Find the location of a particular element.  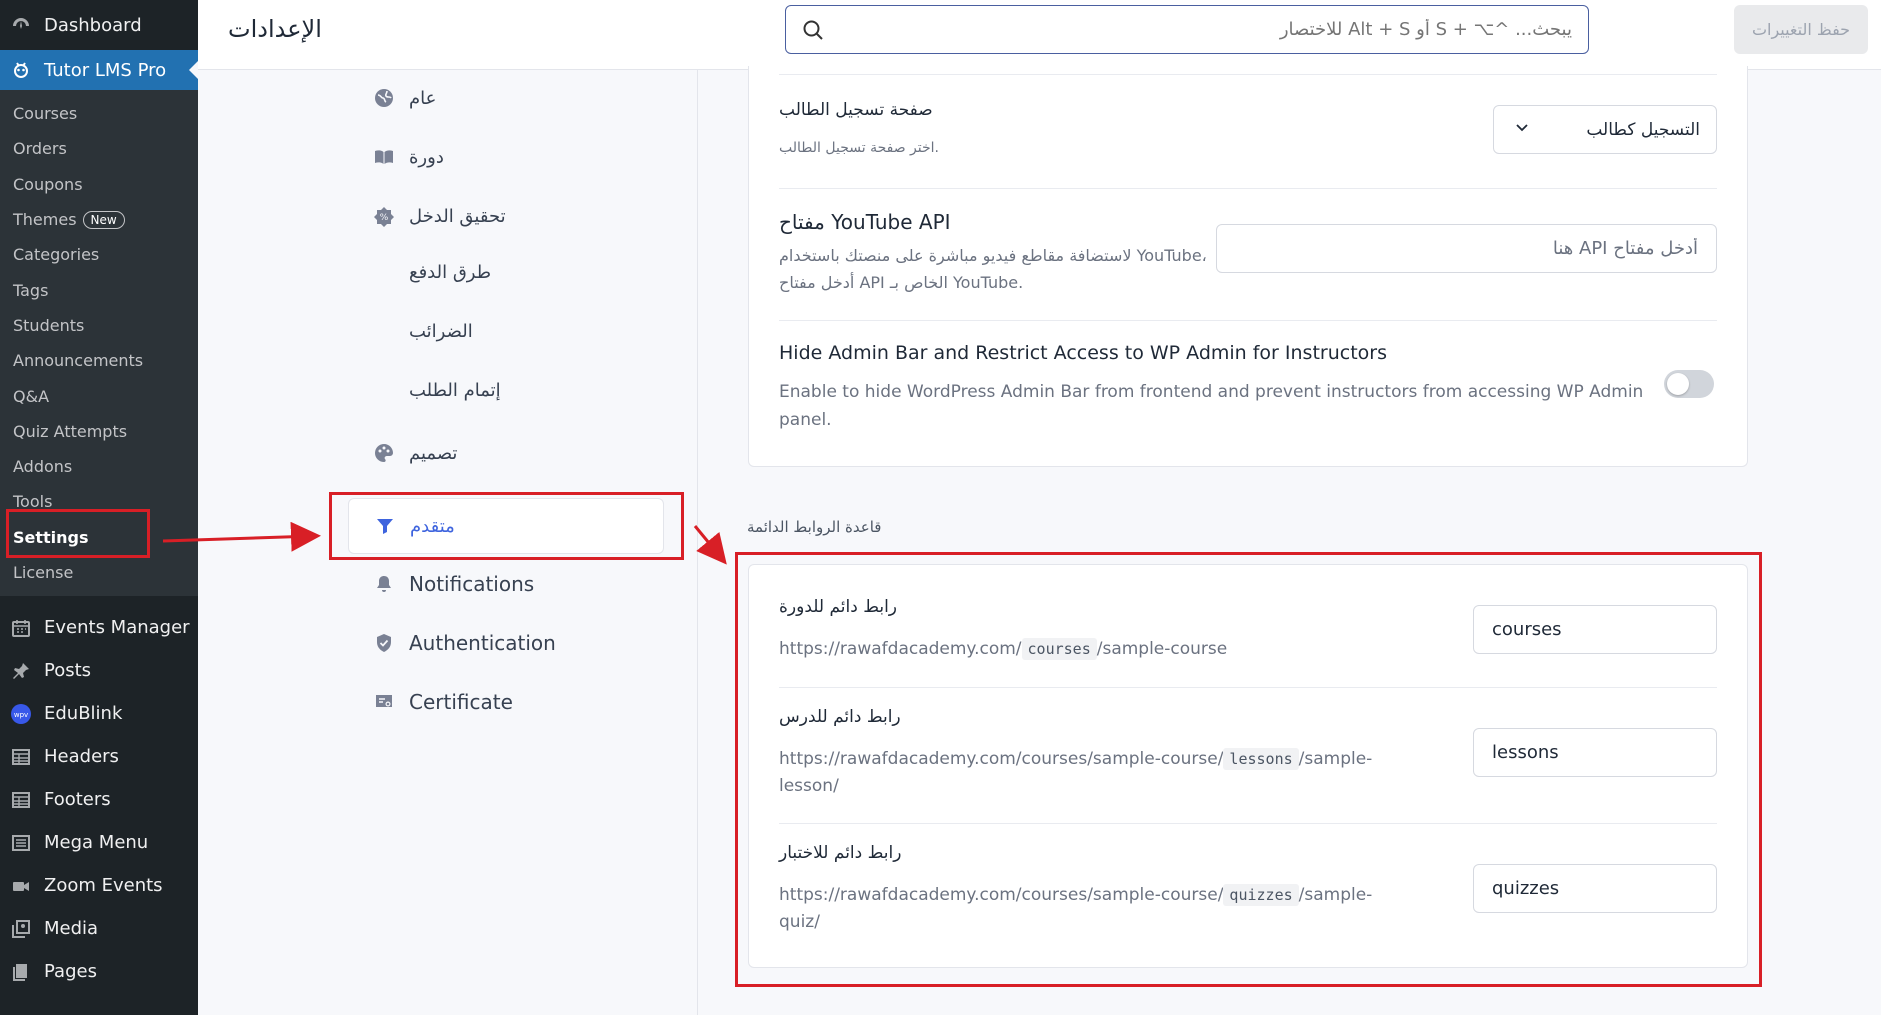

wpv-icon: wpv is located at coordinates (21, 714).